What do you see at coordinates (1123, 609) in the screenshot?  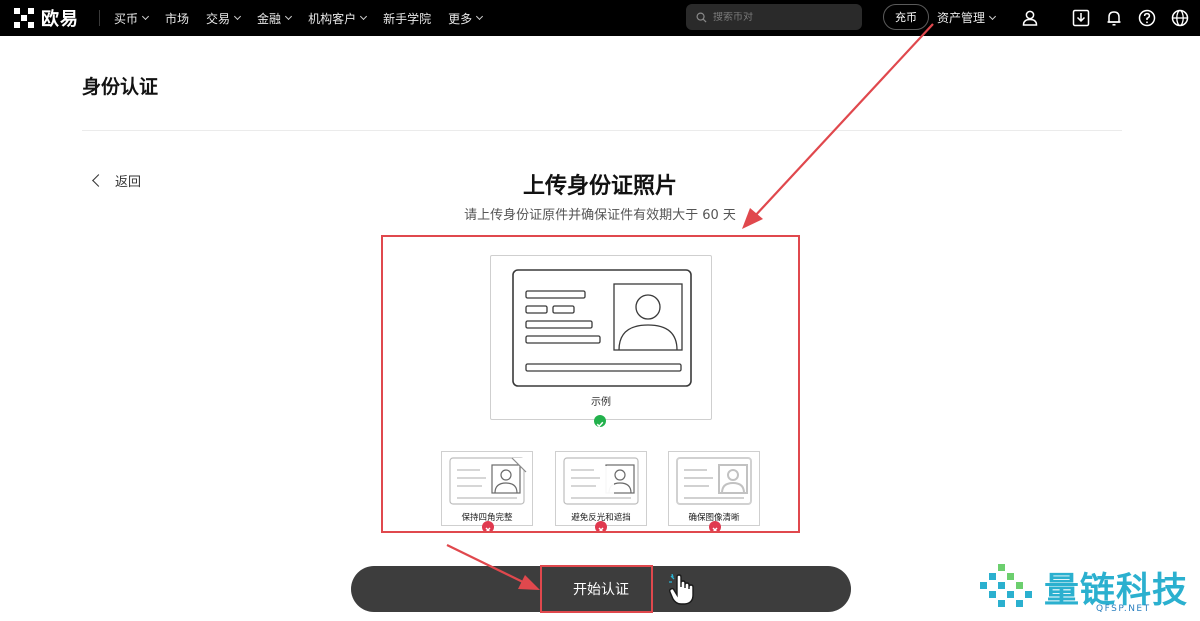 I see `watermark-url: QFSP.NET` at bounding box center [1123, 609].